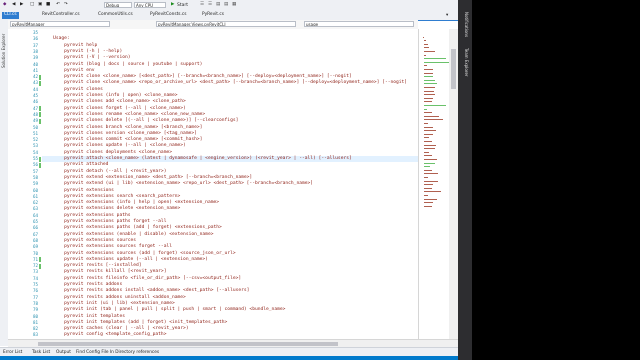 The width and height of the screenshot is (640, 360). What do you see at coordinates (10, 15) in the screenshot?
I see `tab-cli: CLI.cs` at bounding box center [10, 15].